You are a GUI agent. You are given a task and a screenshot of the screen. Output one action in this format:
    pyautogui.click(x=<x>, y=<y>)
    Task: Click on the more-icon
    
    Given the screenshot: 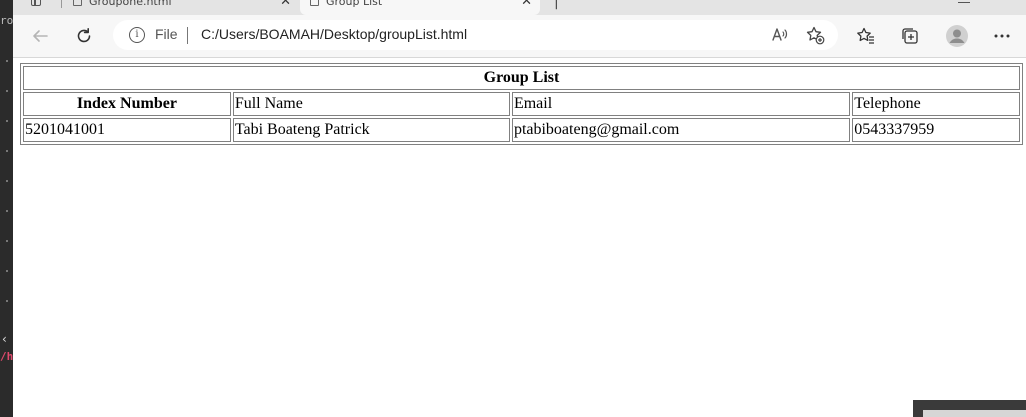 What is the action you would take?
    pyautogui.click(x=1002, y=36)
    